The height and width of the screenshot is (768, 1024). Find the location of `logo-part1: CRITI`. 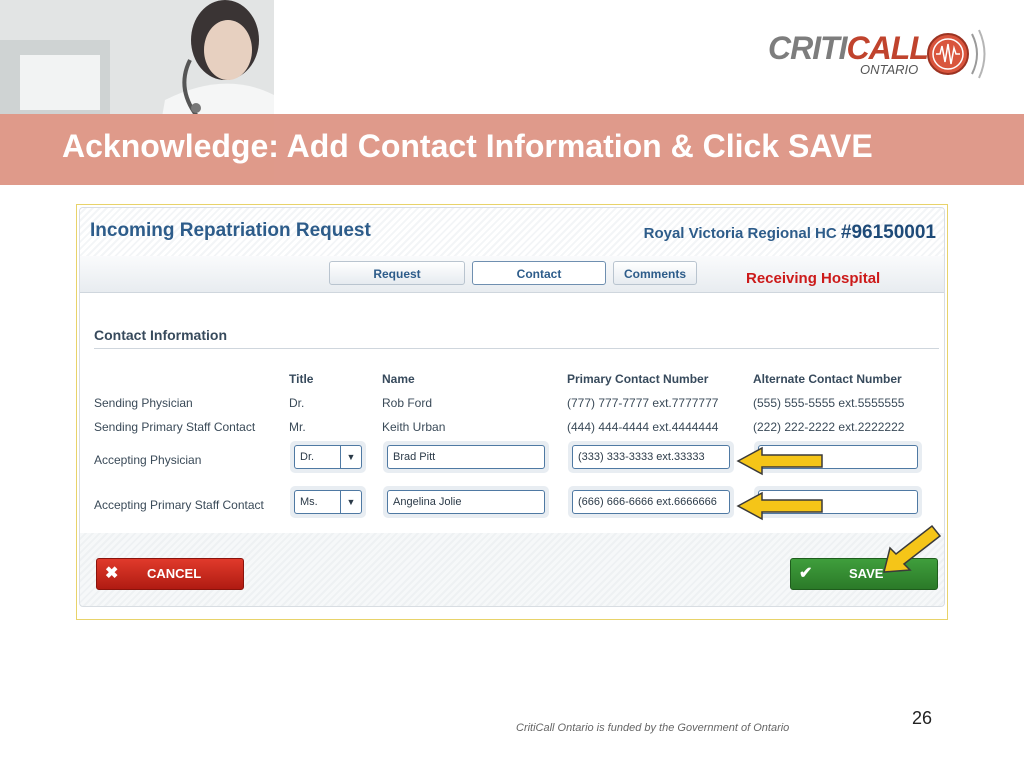

logo-part1: CRITI is located at coordinates (808, 48).